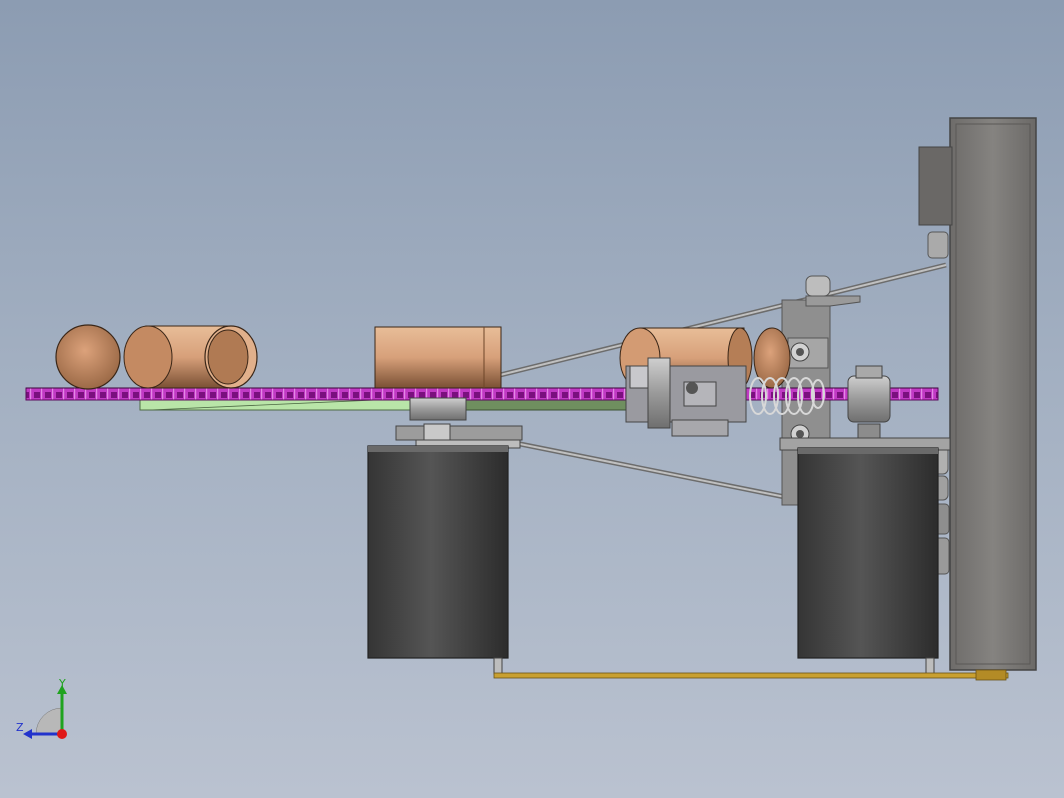  I want to click on axis-triad: Y Z, so click(45, 711).